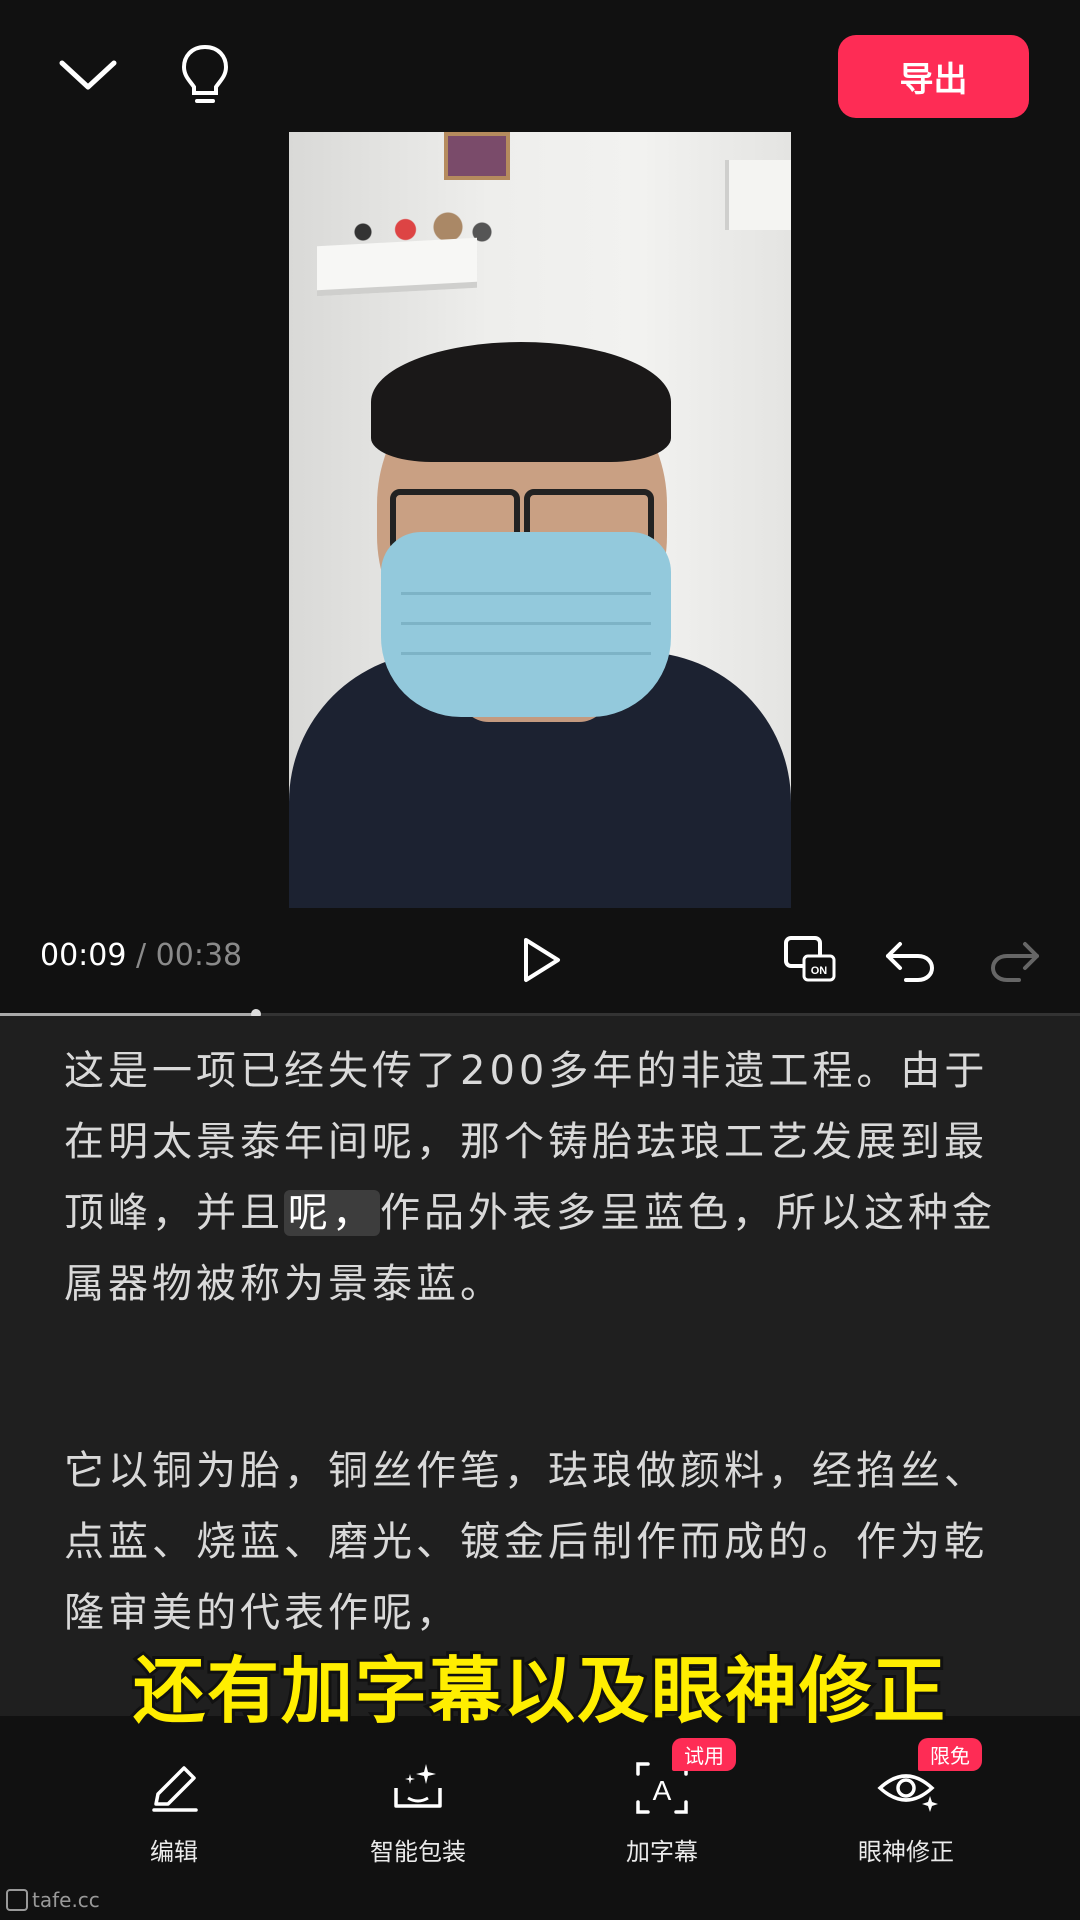 Image resolution: width=1080 pixels, height=1920 pixels. I want to click on watermark: tafe.cc, so click(53, 1900).